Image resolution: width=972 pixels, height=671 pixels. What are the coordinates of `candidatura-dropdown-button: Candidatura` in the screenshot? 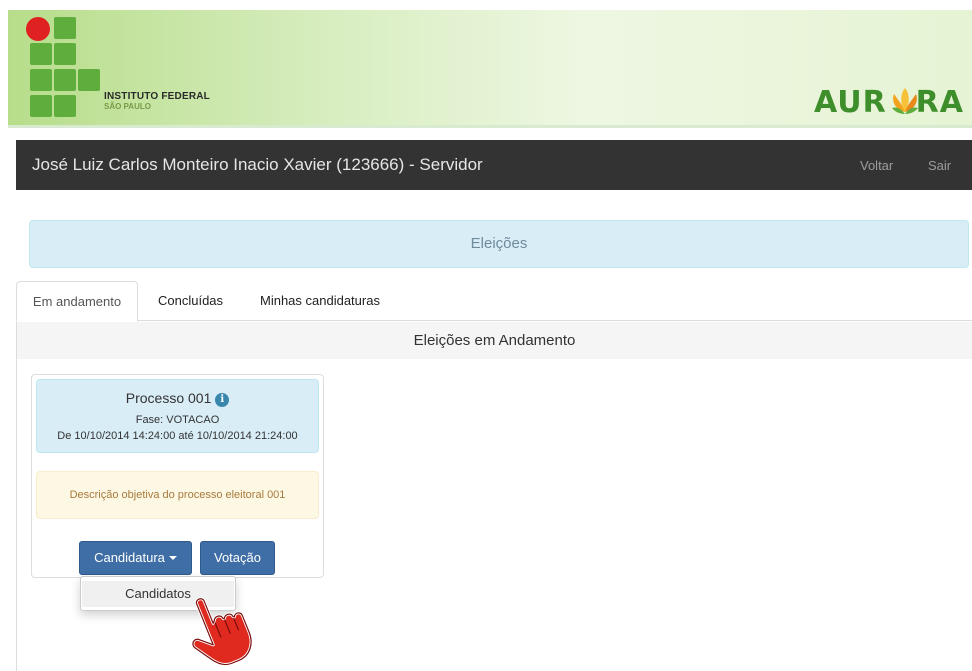 It's located at (135, 558).